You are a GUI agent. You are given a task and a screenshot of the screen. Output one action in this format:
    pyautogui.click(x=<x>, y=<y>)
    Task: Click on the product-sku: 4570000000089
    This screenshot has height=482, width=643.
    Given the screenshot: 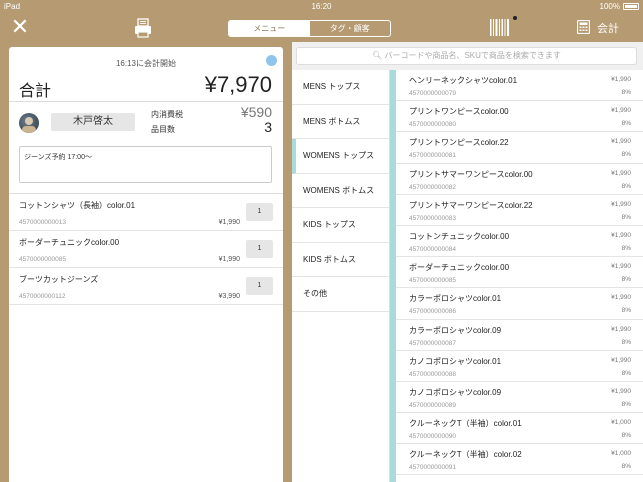 What is the action you would take?
    pyautogui.click(x=432, y=405)
    